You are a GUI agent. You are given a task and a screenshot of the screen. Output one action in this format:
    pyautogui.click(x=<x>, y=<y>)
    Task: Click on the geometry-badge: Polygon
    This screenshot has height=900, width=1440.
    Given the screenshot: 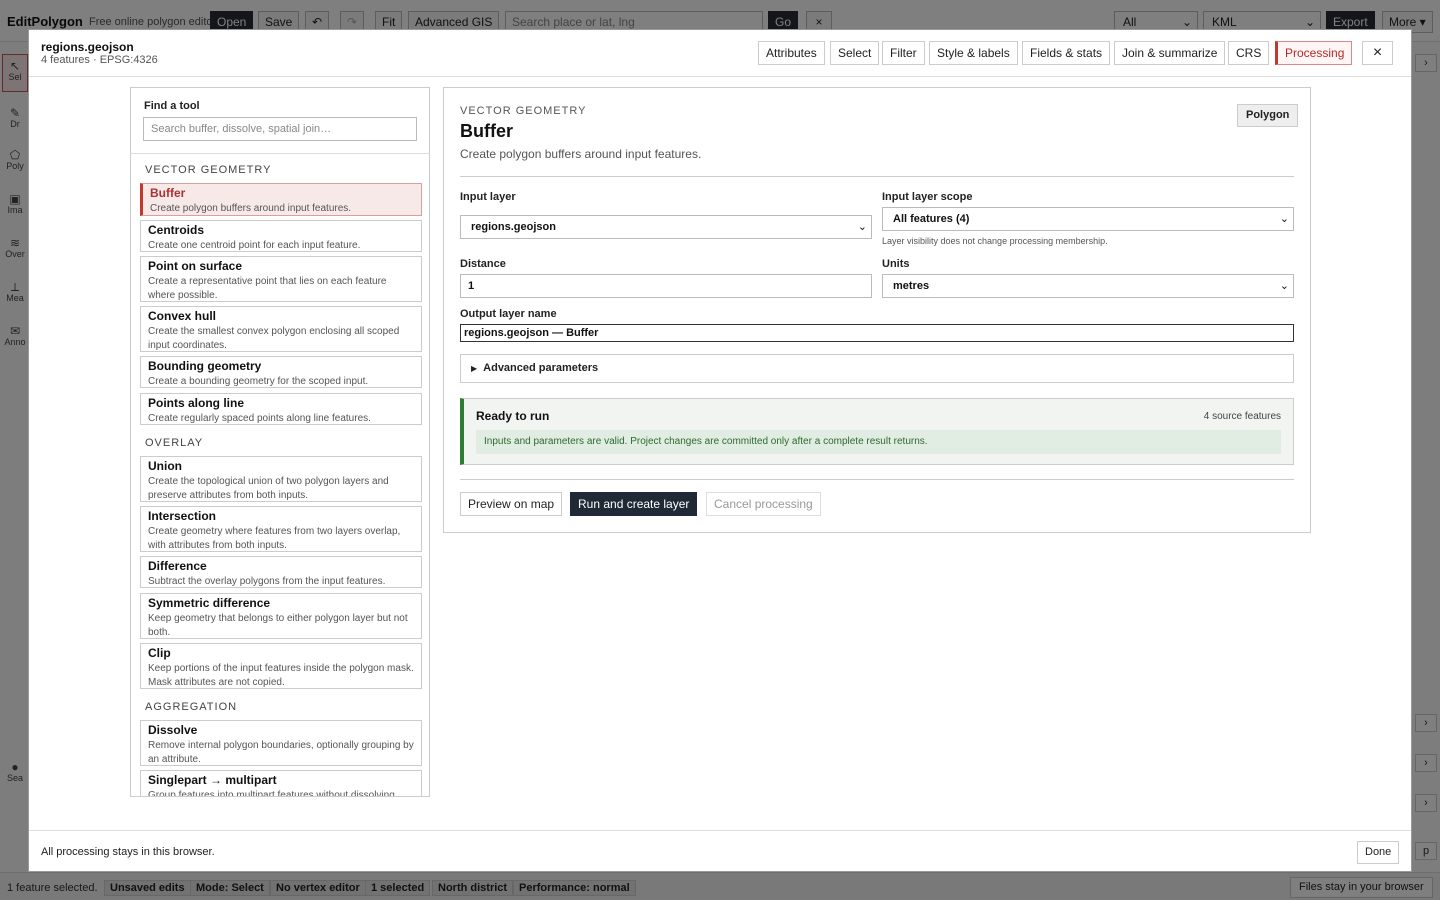 What is the action you would take?
    pyautogui.click(x=1268, y=115)
    